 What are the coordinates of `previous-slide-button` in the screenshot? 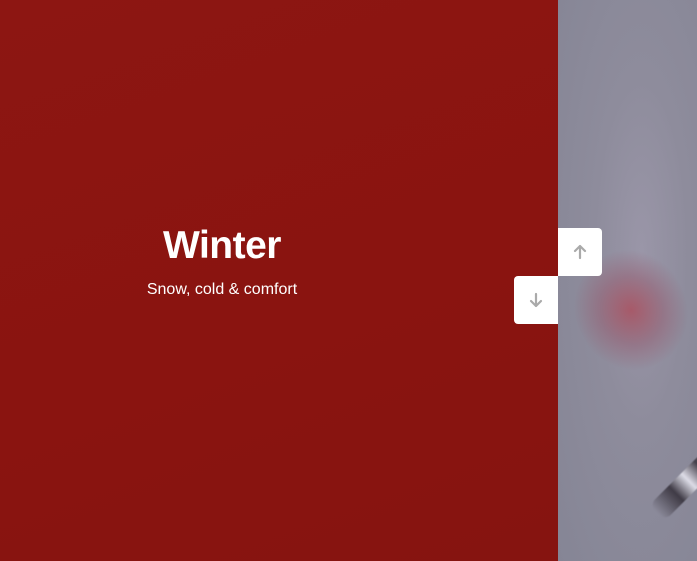 It's located at (580, 252).